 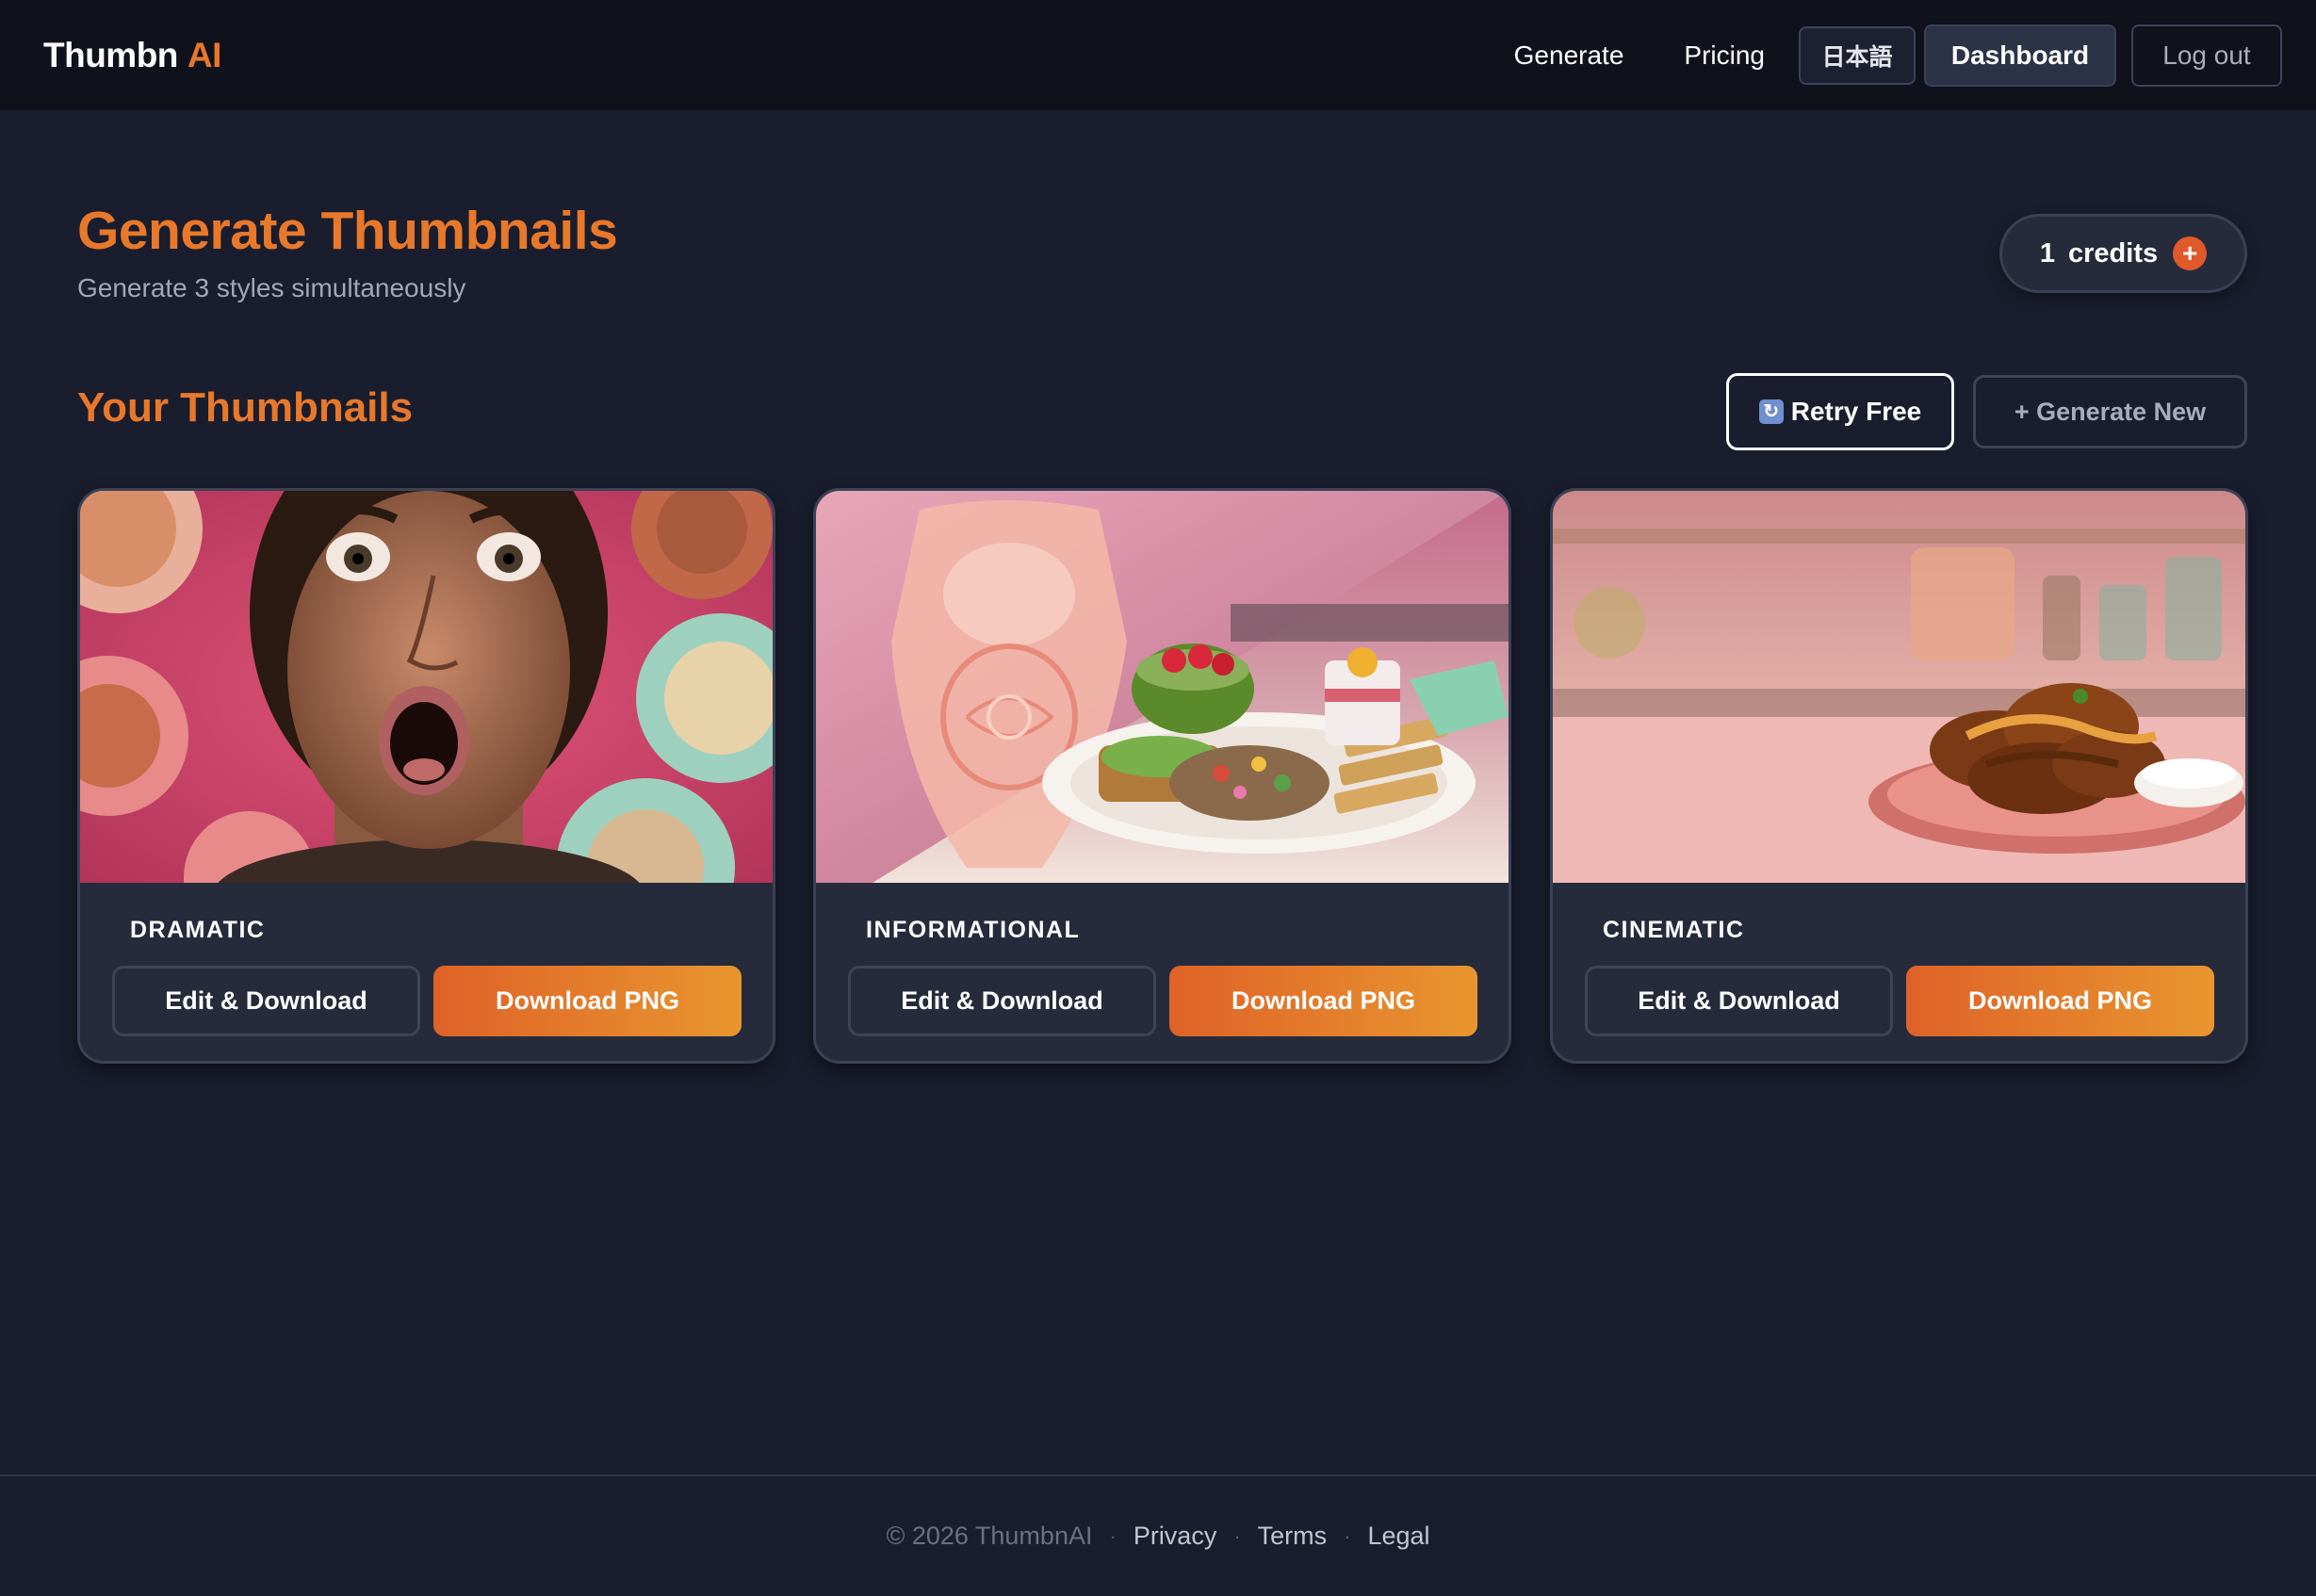 I want to click on logo: Thumbn AI, so click(x=132, y=55).